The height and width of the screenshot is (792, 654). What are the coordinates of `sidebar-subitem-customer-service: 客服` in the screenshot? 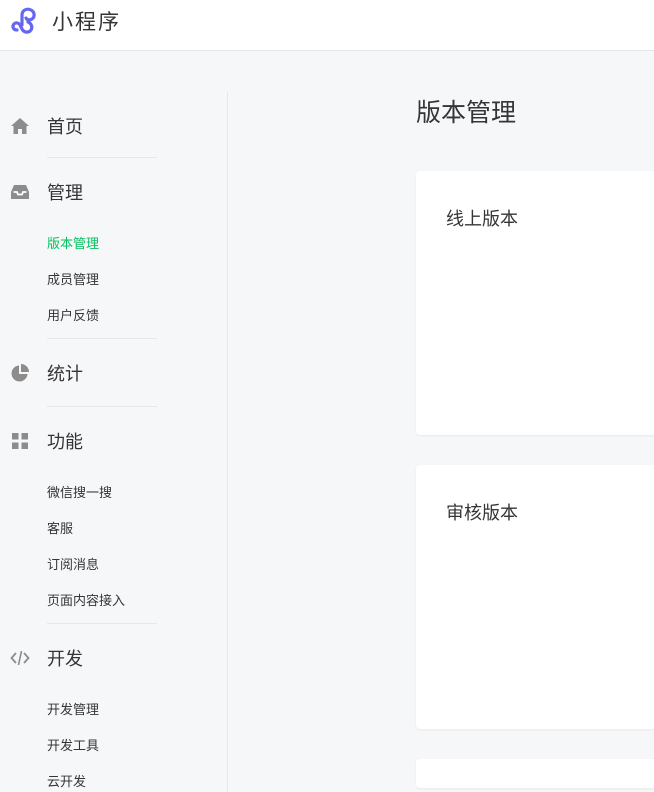 It's located at (60, 527).